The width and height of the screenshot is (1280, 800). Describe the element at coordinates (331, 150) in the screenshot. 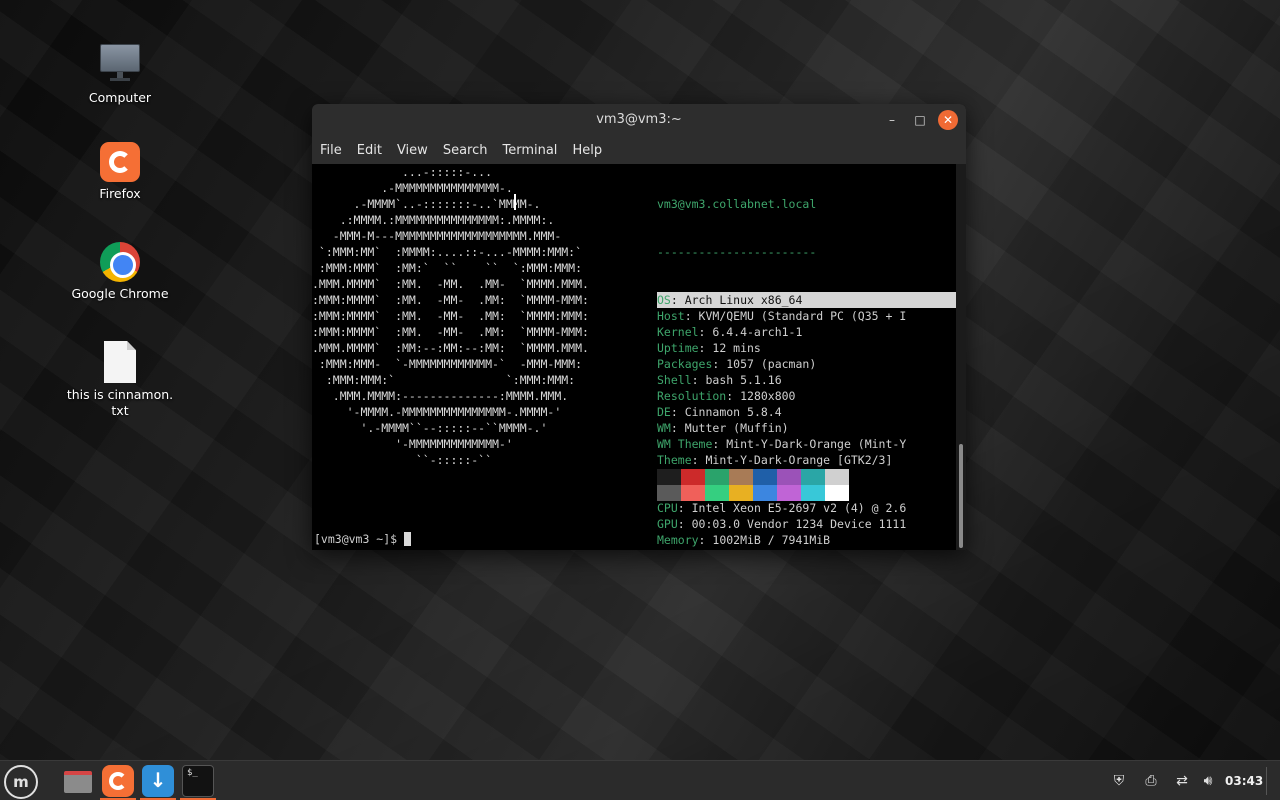

I see `menu-file: File` at that location.